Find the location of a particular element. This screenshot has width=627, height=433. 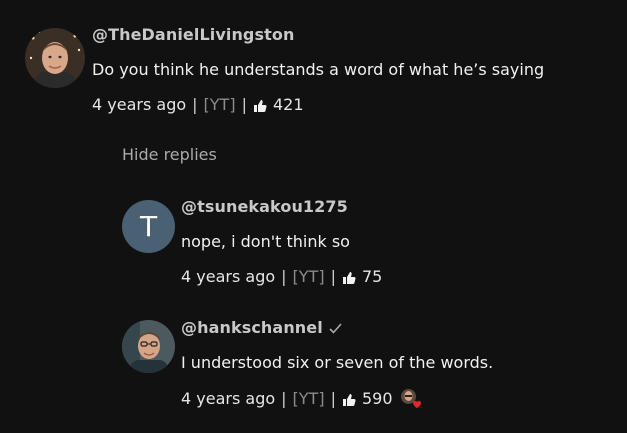

comment-text: I understood six or seven of the words. is located at coordinates (337, 362).